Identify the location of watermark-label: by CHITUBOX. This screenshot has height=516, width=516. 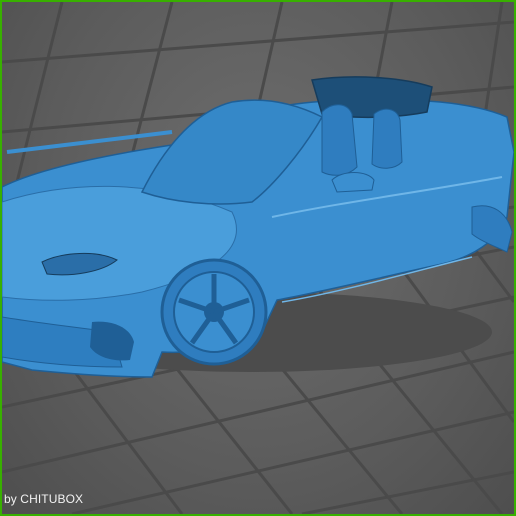
(44, 499).